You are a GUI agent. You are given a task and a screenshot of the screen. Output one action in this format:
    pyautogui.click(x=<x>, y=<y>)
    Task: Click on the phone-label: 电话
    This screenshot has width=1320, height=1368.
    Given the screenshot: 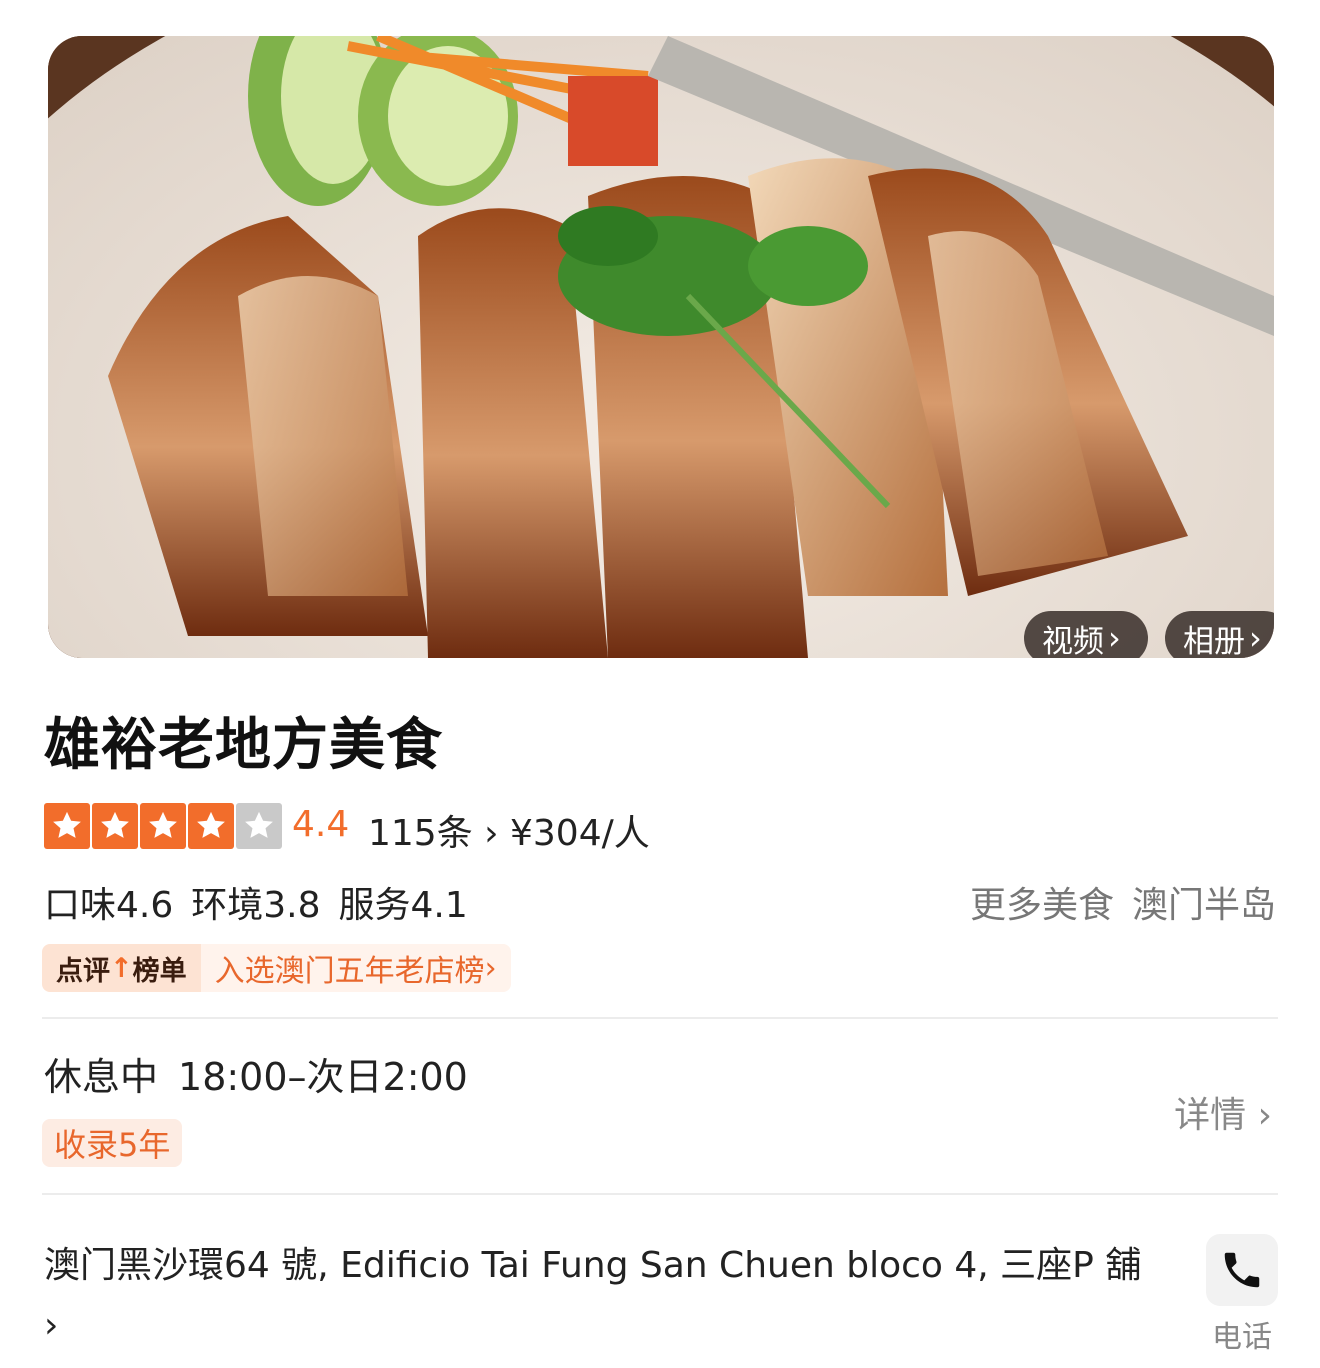 What is the action you would take?
    pyautogui.click(x=1242, y=1337)
    